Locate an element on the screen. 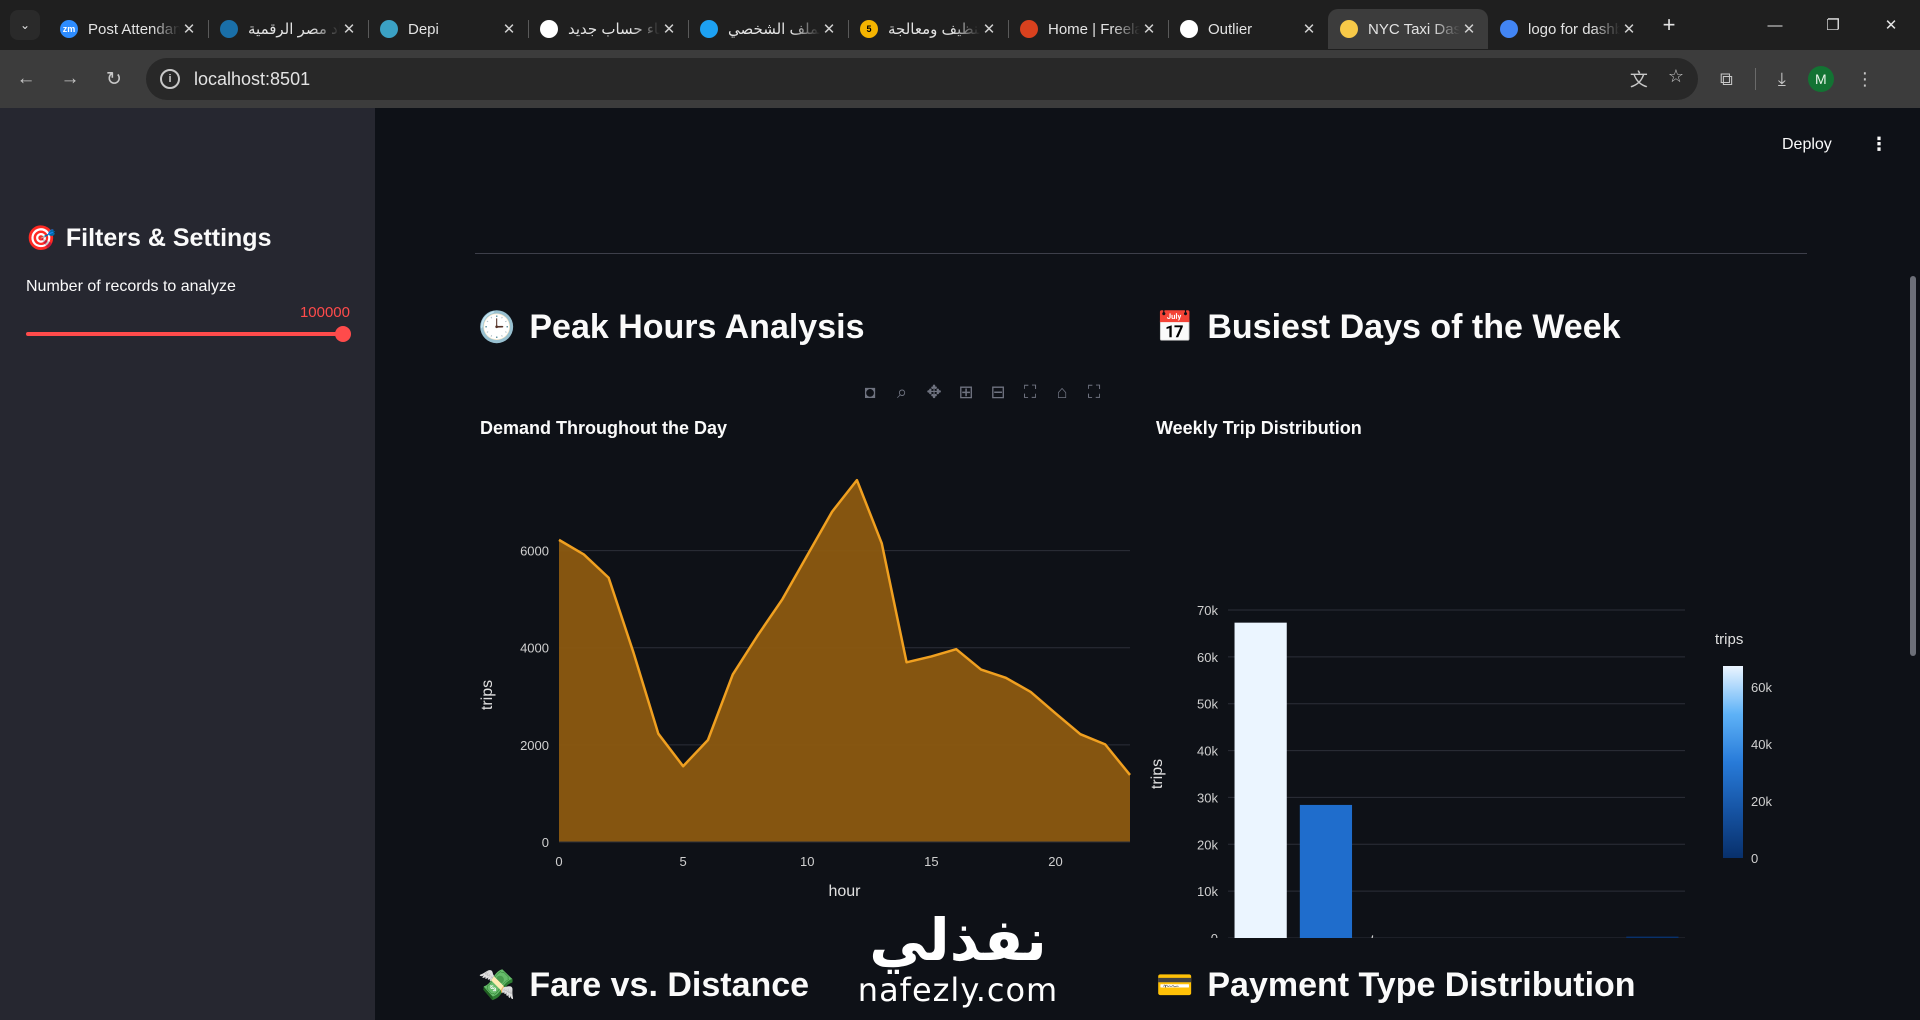  browser-tab: logo for dashboard✕ is located at coordinates (1568, 29).